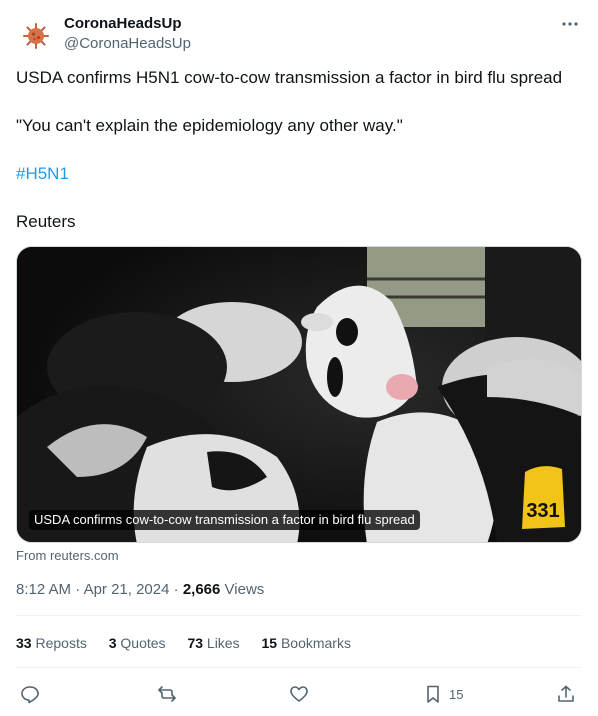  What do you see at coordinates (456, 694) in the screenshot?
I see `bookmark-count: 15` at bounding box center [456, 694].